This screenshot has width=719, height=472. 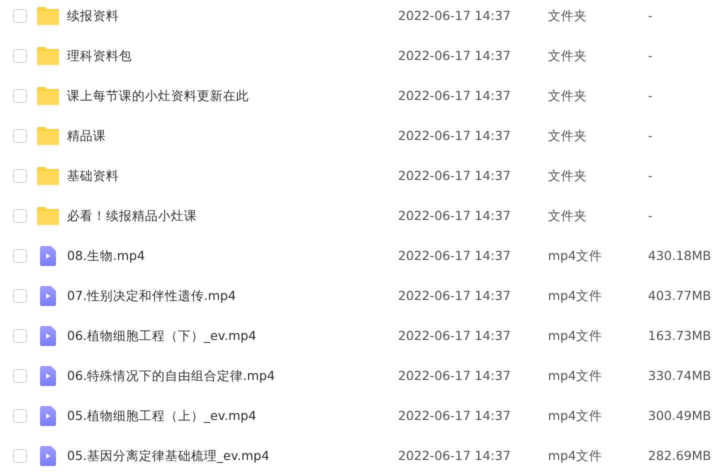 I want to click on file-size: 330.74MB, so click(x=680, y=375).